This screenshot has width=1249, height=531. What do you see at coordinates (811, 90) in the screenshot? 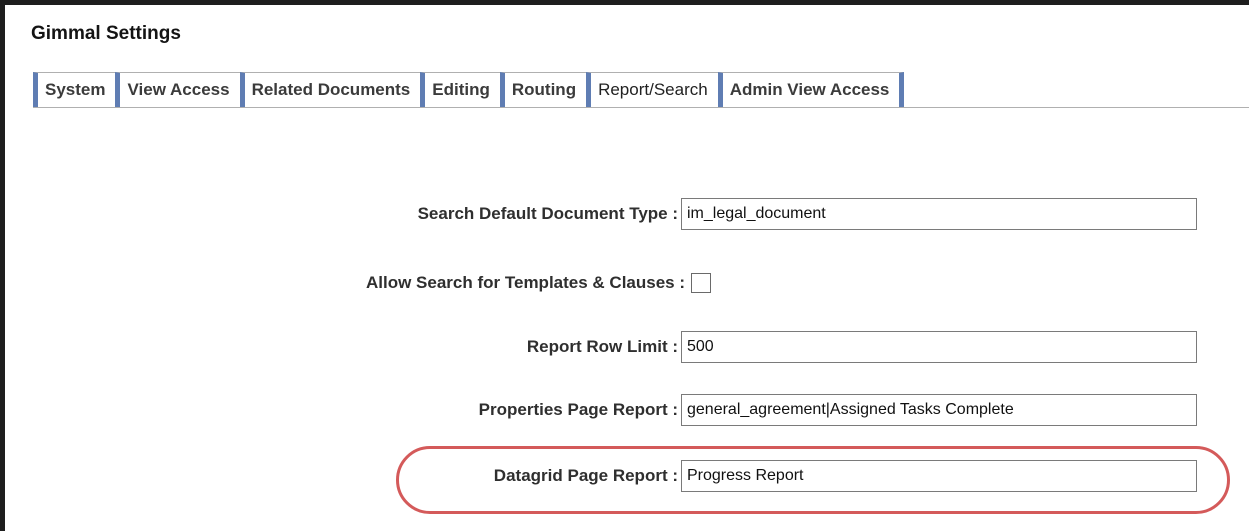
I see `tab-admin-view-access: Admin View Access` at bounding box center [811, 90].